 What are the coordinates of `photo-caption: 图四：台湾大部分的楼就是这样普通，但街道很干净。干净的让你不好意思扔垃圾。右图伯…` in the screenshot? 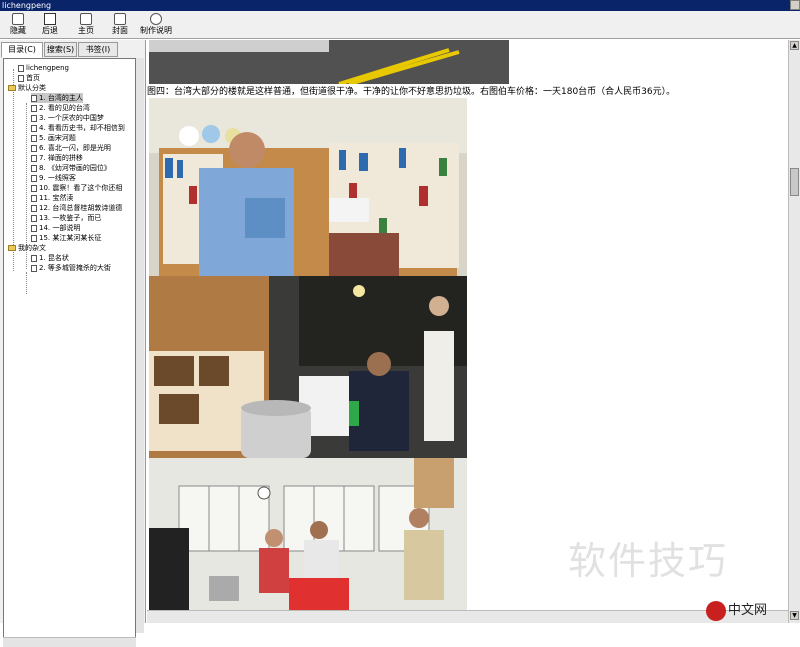 It's located at (411, 92).